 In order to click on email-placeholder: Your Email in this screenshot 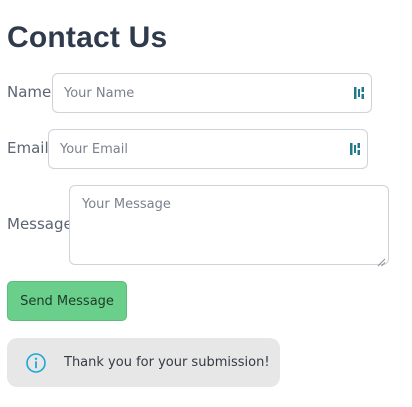, I will do `click(94, 149)`.